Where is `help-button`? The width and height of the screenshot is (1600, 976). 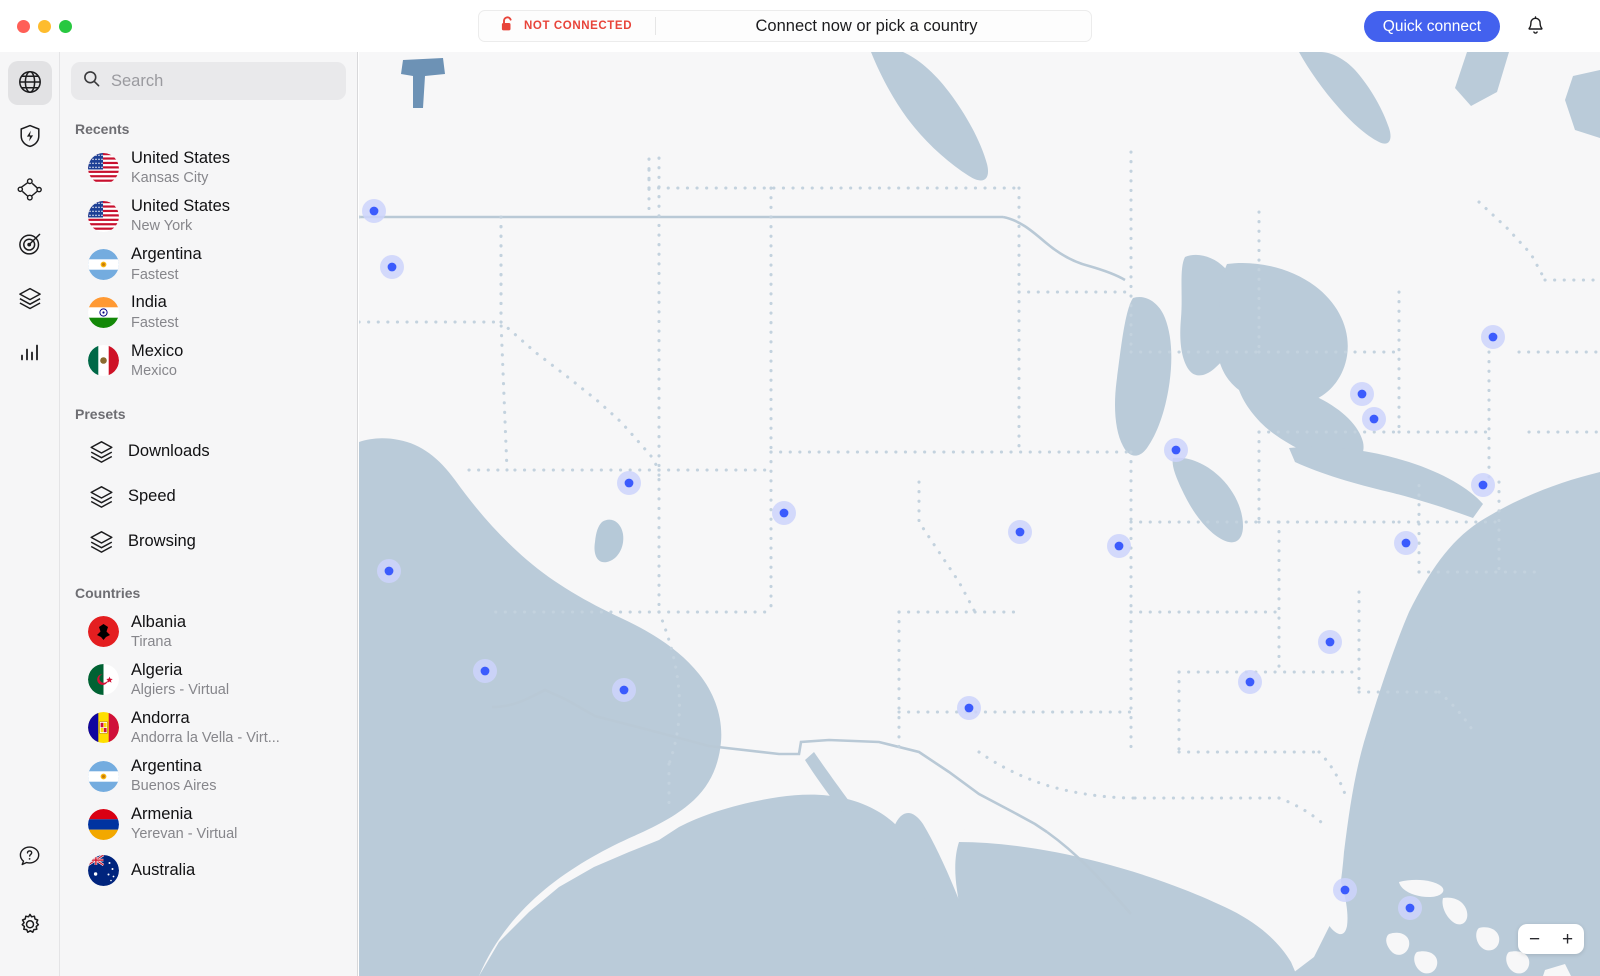
help-button is located at coordinates (30, 858).